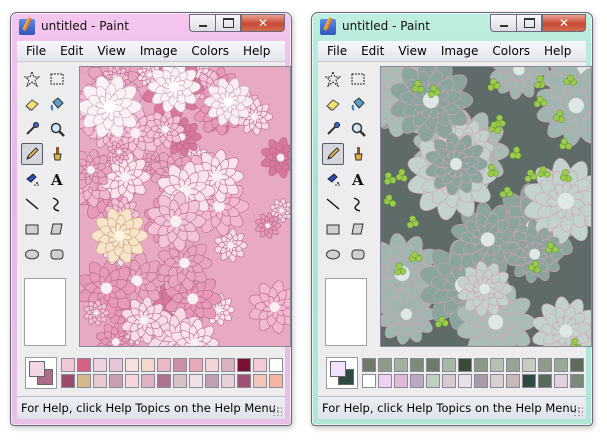  I want to click on foreground-color-swatch, so click(338, 369).